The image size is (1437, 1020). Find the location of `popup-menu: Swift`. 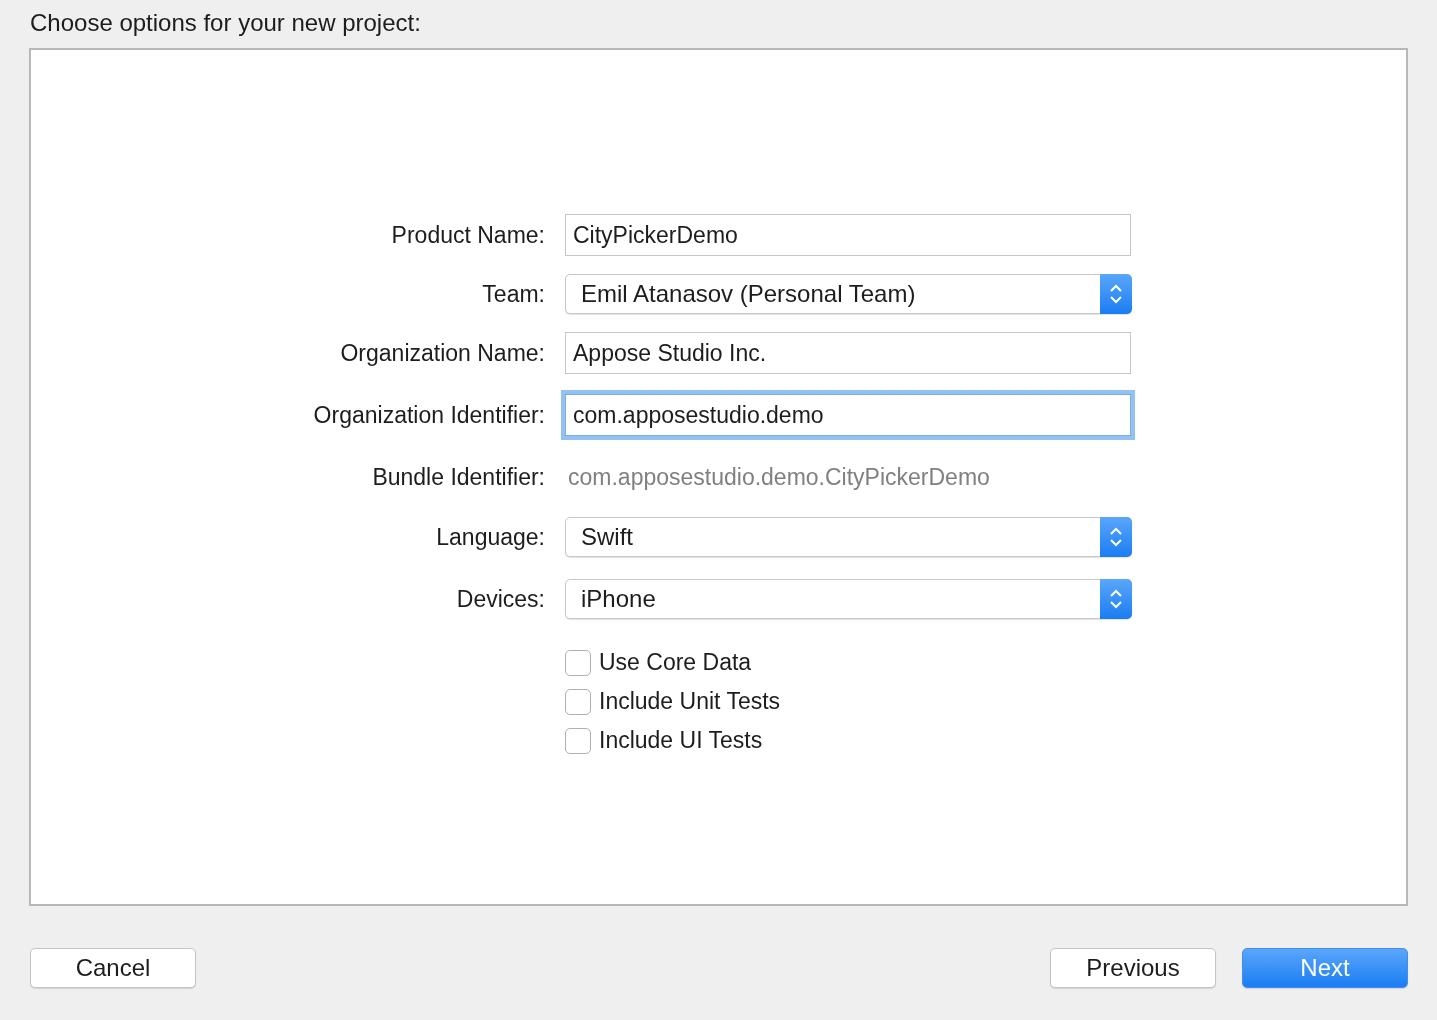

popup-menu: Swift is located at coordinates (848, 537).